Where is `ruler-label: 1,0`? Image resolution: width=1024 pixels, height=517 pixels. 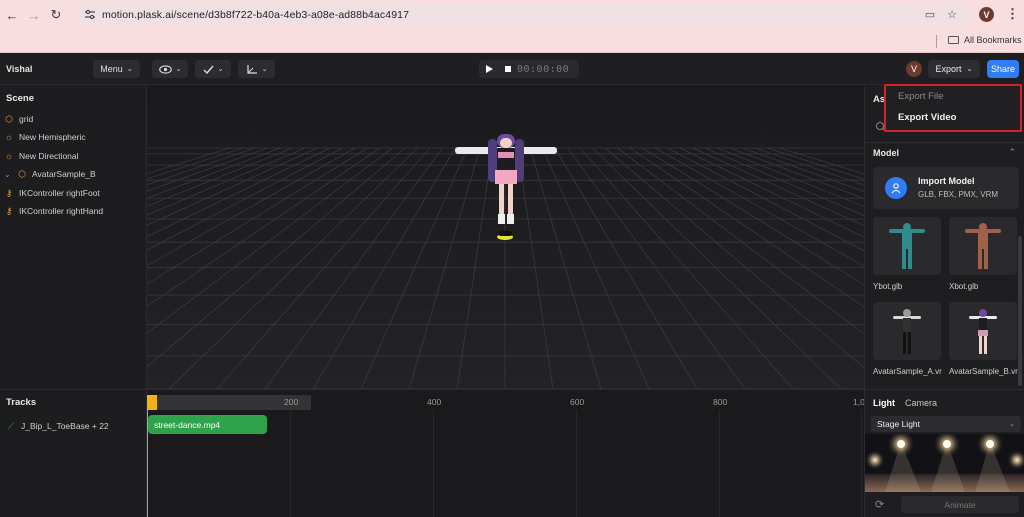
ruler-label: 1,0 is located at coordinates (858, 402).